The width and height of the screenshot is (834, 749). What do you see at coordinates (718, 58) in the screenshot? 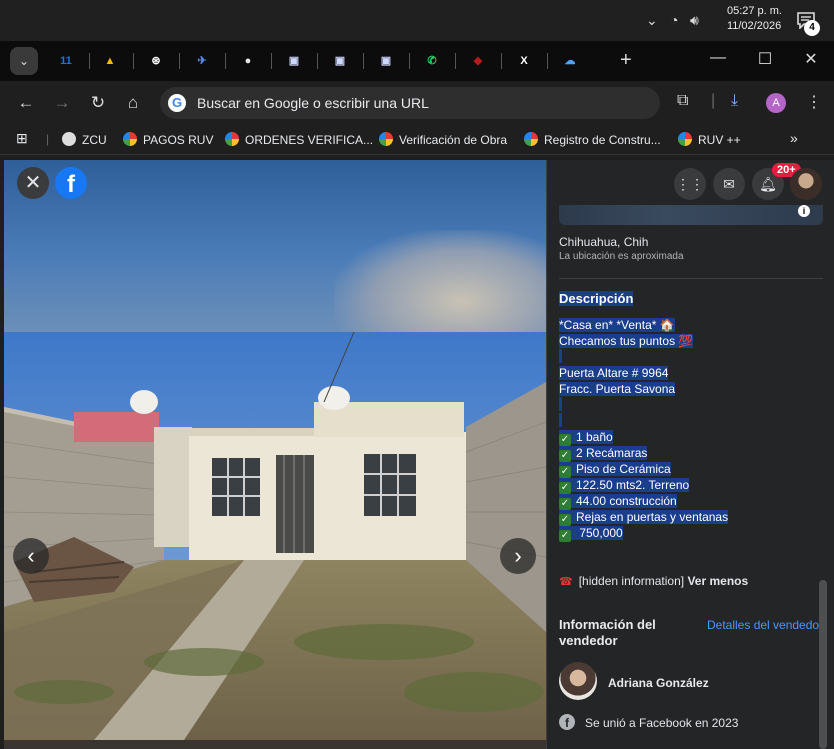
I see `minimize-button: —` at bounding box center [718, 58].